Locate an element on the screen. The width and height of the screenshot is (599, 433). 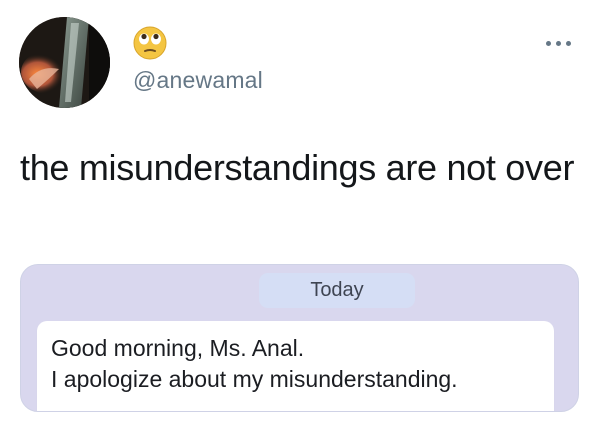
profile-photo-icon is located at coordinates (64, 62).